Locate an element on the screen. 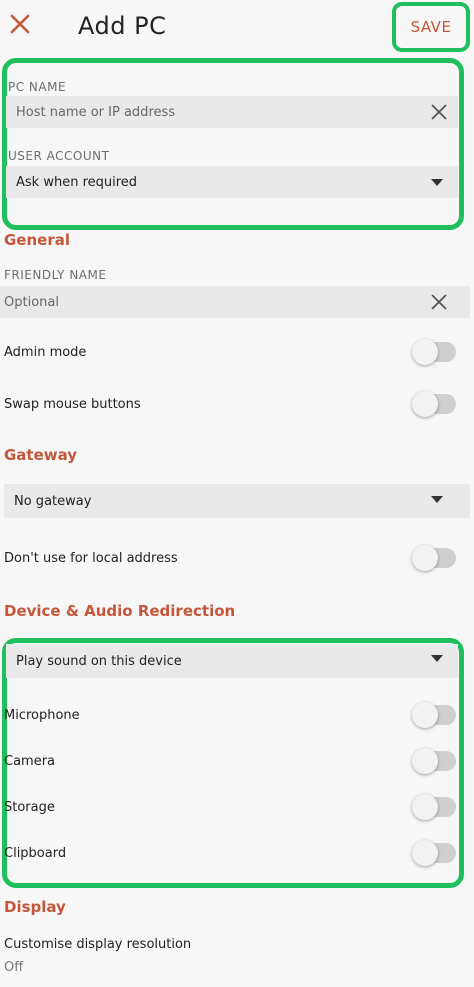 The width and height of the screenshot is (474, 987). clear-friendly-name-icon is located at coordinates (439, 302).